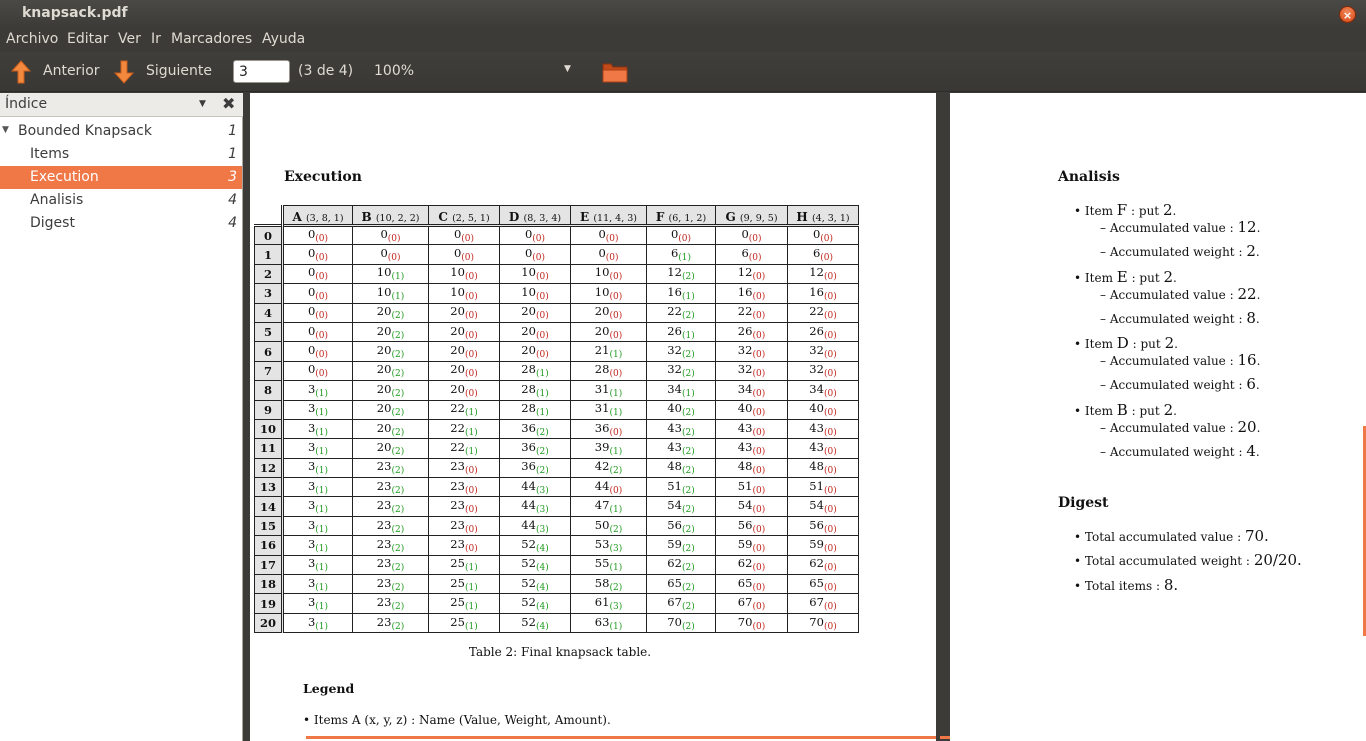  I want to click on prev-label: Anterior, so click(71, 71).